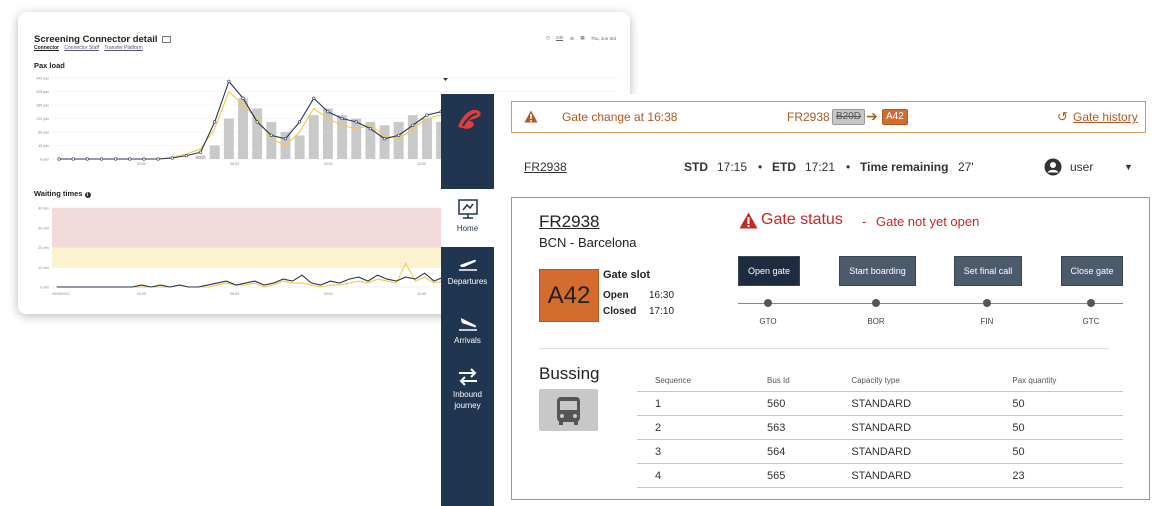 This screenshot has height=506, width=1157. Describe the element at coordinates (769, 271) in the screenshot. I see `open-gate-button: Open gate` at that location.